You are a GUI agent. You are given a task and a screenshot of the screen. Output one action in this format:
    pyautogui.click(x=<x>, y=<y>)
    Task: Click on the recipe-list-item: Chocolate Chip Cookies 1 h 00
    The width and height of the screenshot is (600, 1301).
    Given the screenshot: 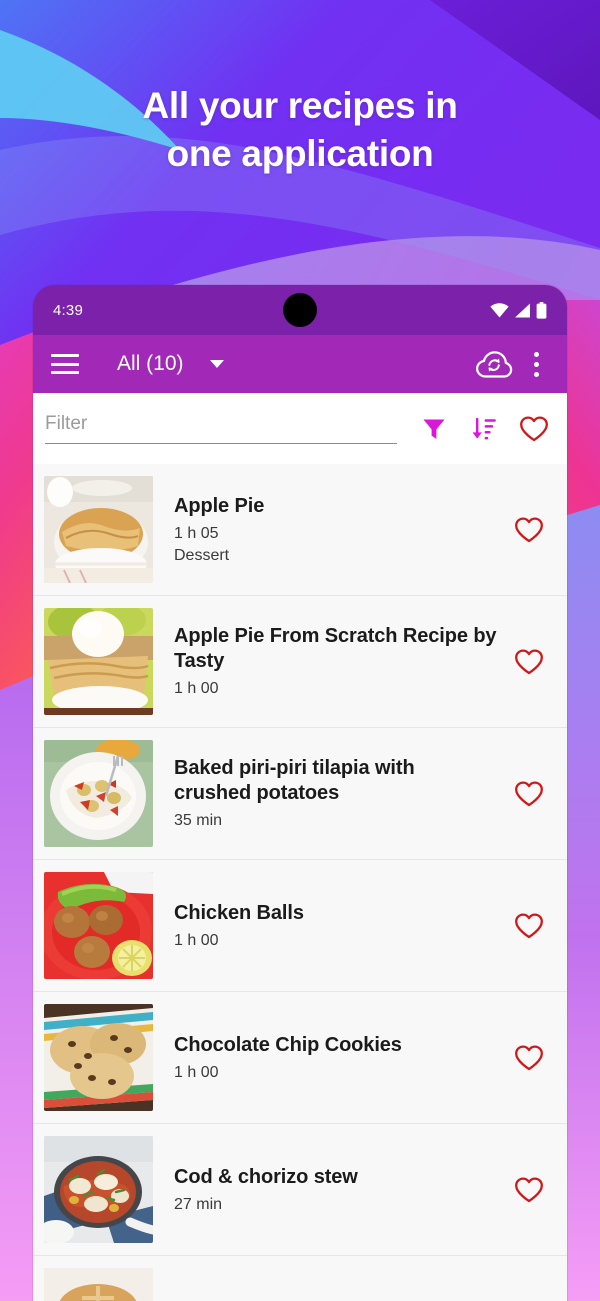 What is the action you would take?
    pyautogui.click(x=300, y=1058)
    